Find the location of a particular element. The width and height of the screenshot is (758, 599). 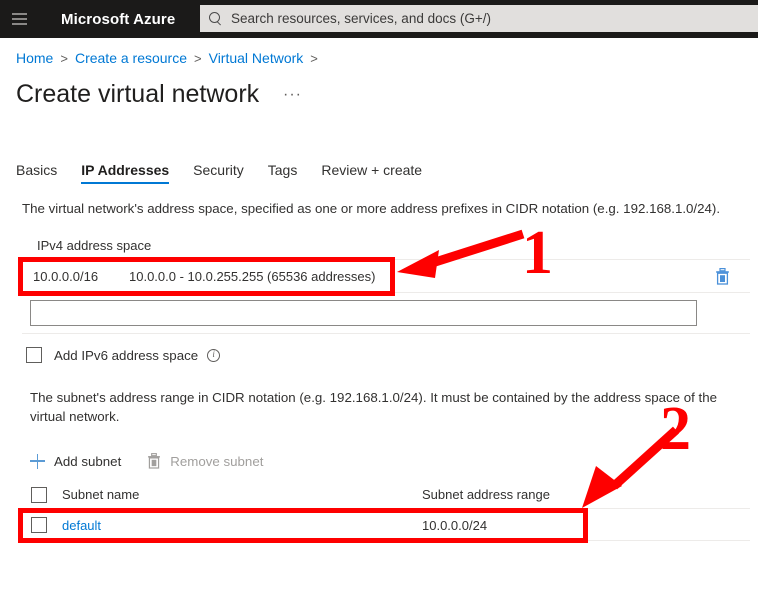

new-address-space-input is located at coordinates (363, 313).